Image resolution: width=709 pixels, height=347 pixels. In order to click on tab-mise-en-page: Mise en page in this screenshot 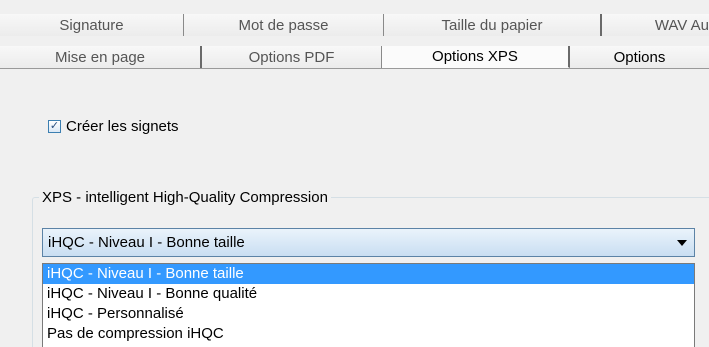, I will do `click(101, 57)`.